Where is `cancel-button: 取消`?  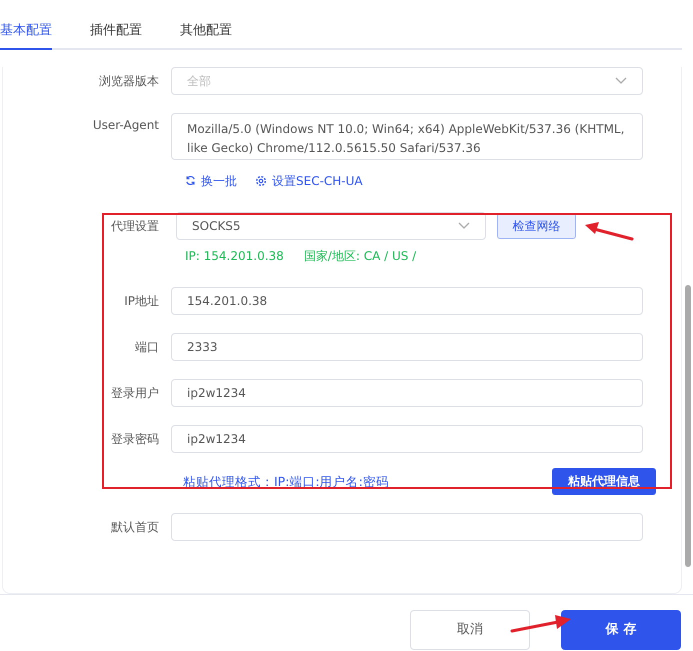
cancel-button: 取消 is located at coordinates (470, 630).